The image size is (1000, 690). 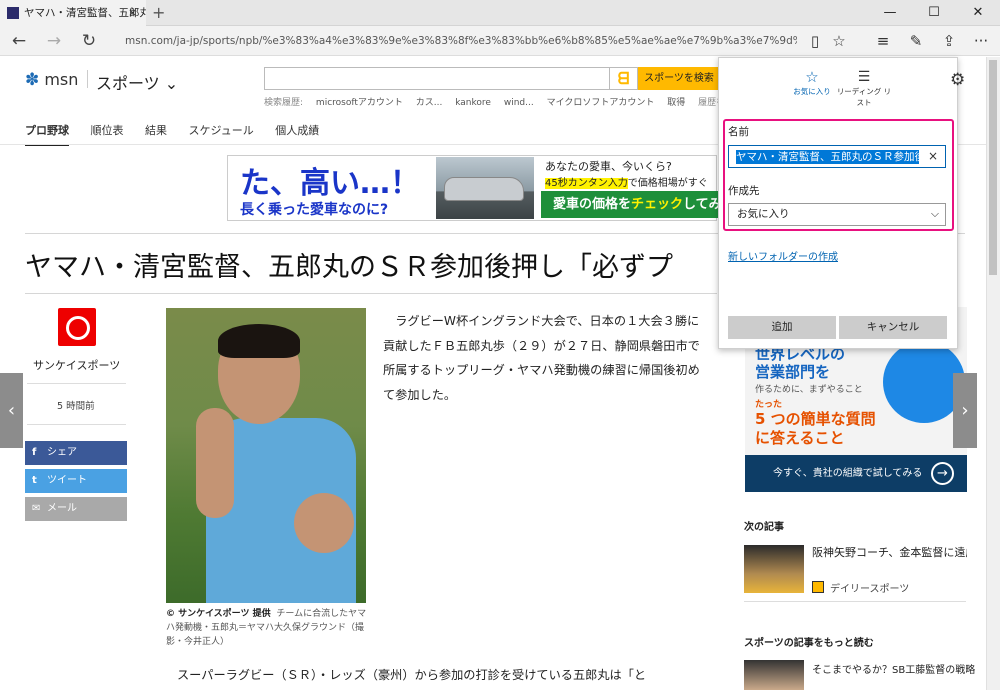 I want to click on msn-logo: ✽ msn, so click(x=51, y=80).